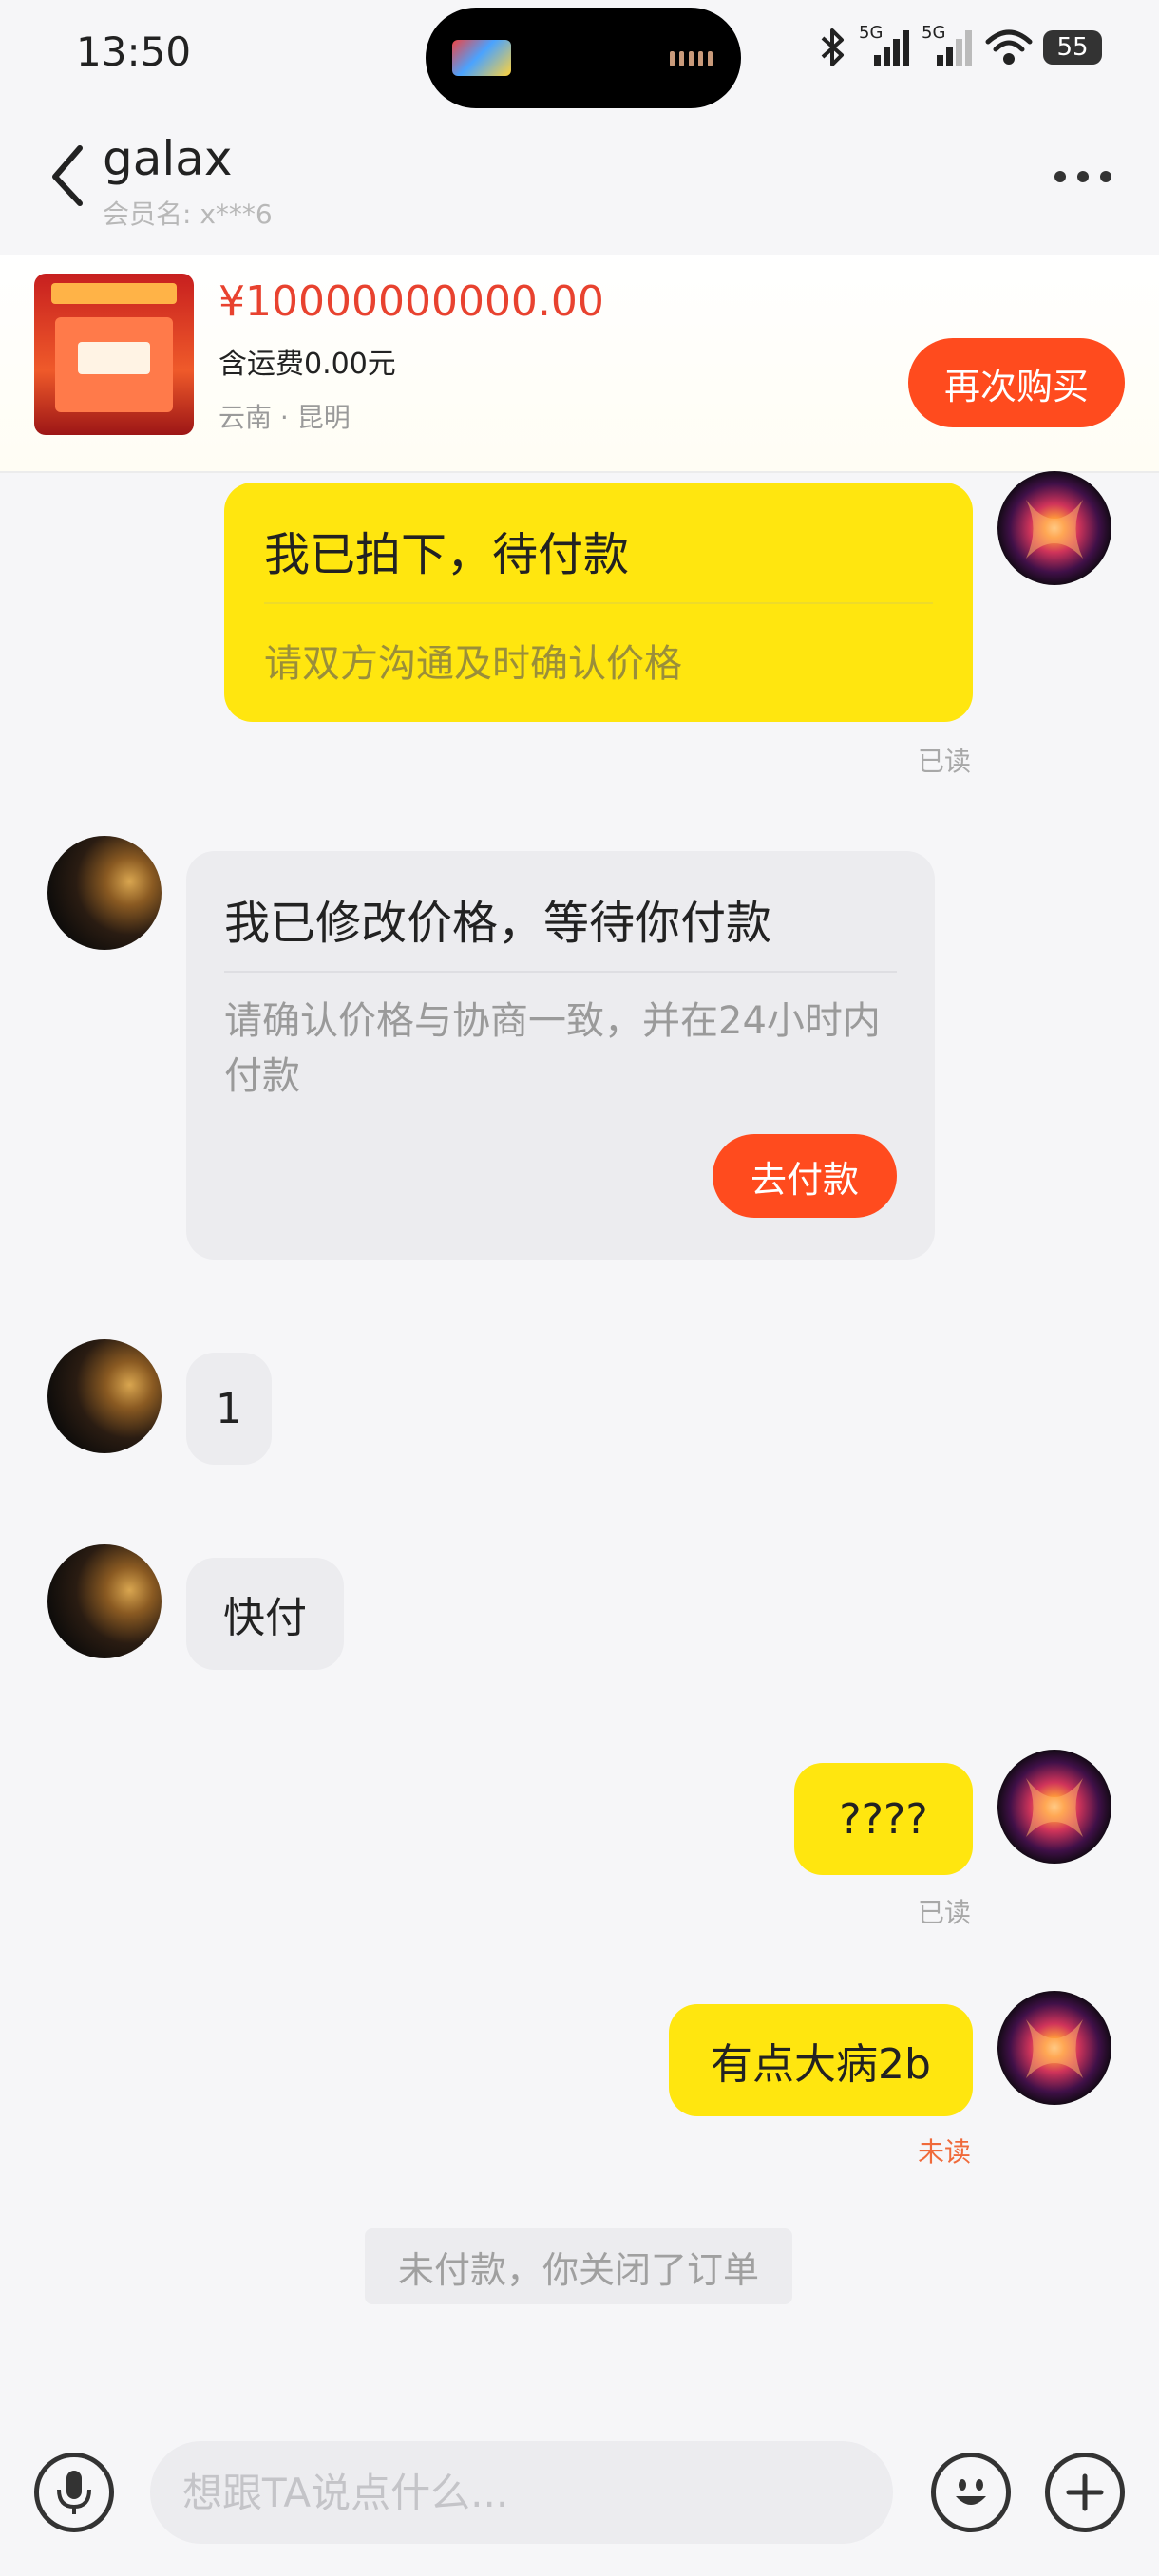 The image size is (1159, 2576). What do you see at coordinates (481, 58) in the screenshot?
I see `media-thumbnail` at bounding box center [481, 58].